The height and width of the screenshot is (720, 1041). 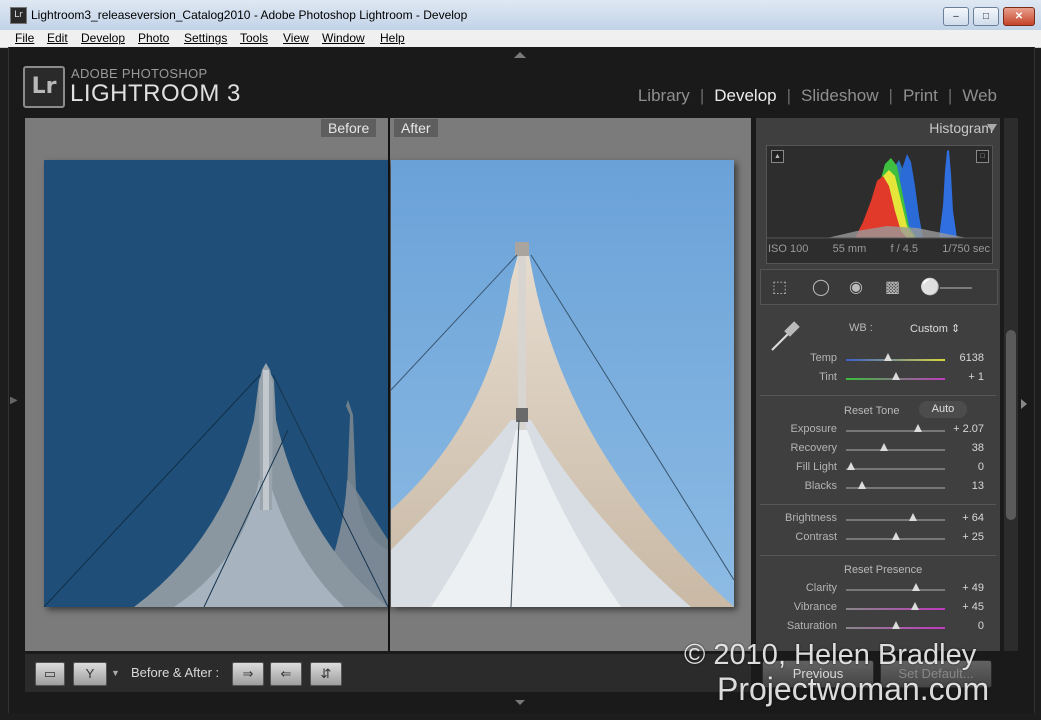 What do you see at coordinates (1024, 404) in the screenshot?
I see `right-panel-toggle-icon` at bounding box center [1024, 404].